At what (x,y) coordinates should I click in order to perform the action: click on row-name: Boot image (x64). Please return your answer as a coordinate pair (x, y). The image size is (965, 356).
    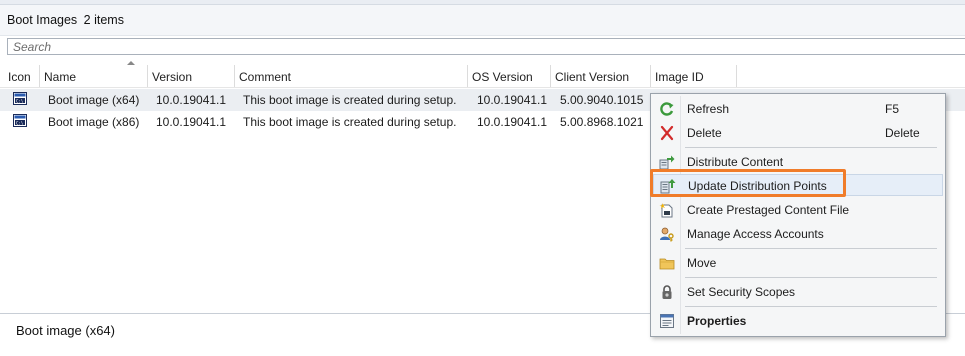
    Looking at the image, I should click on (94, 100).